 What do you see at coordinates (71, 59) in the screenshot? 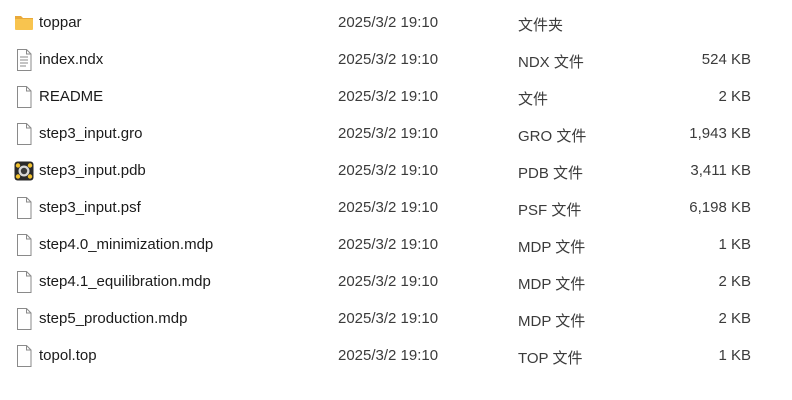
I see `file-name: index.ndx` at bounding box center [71, 59].